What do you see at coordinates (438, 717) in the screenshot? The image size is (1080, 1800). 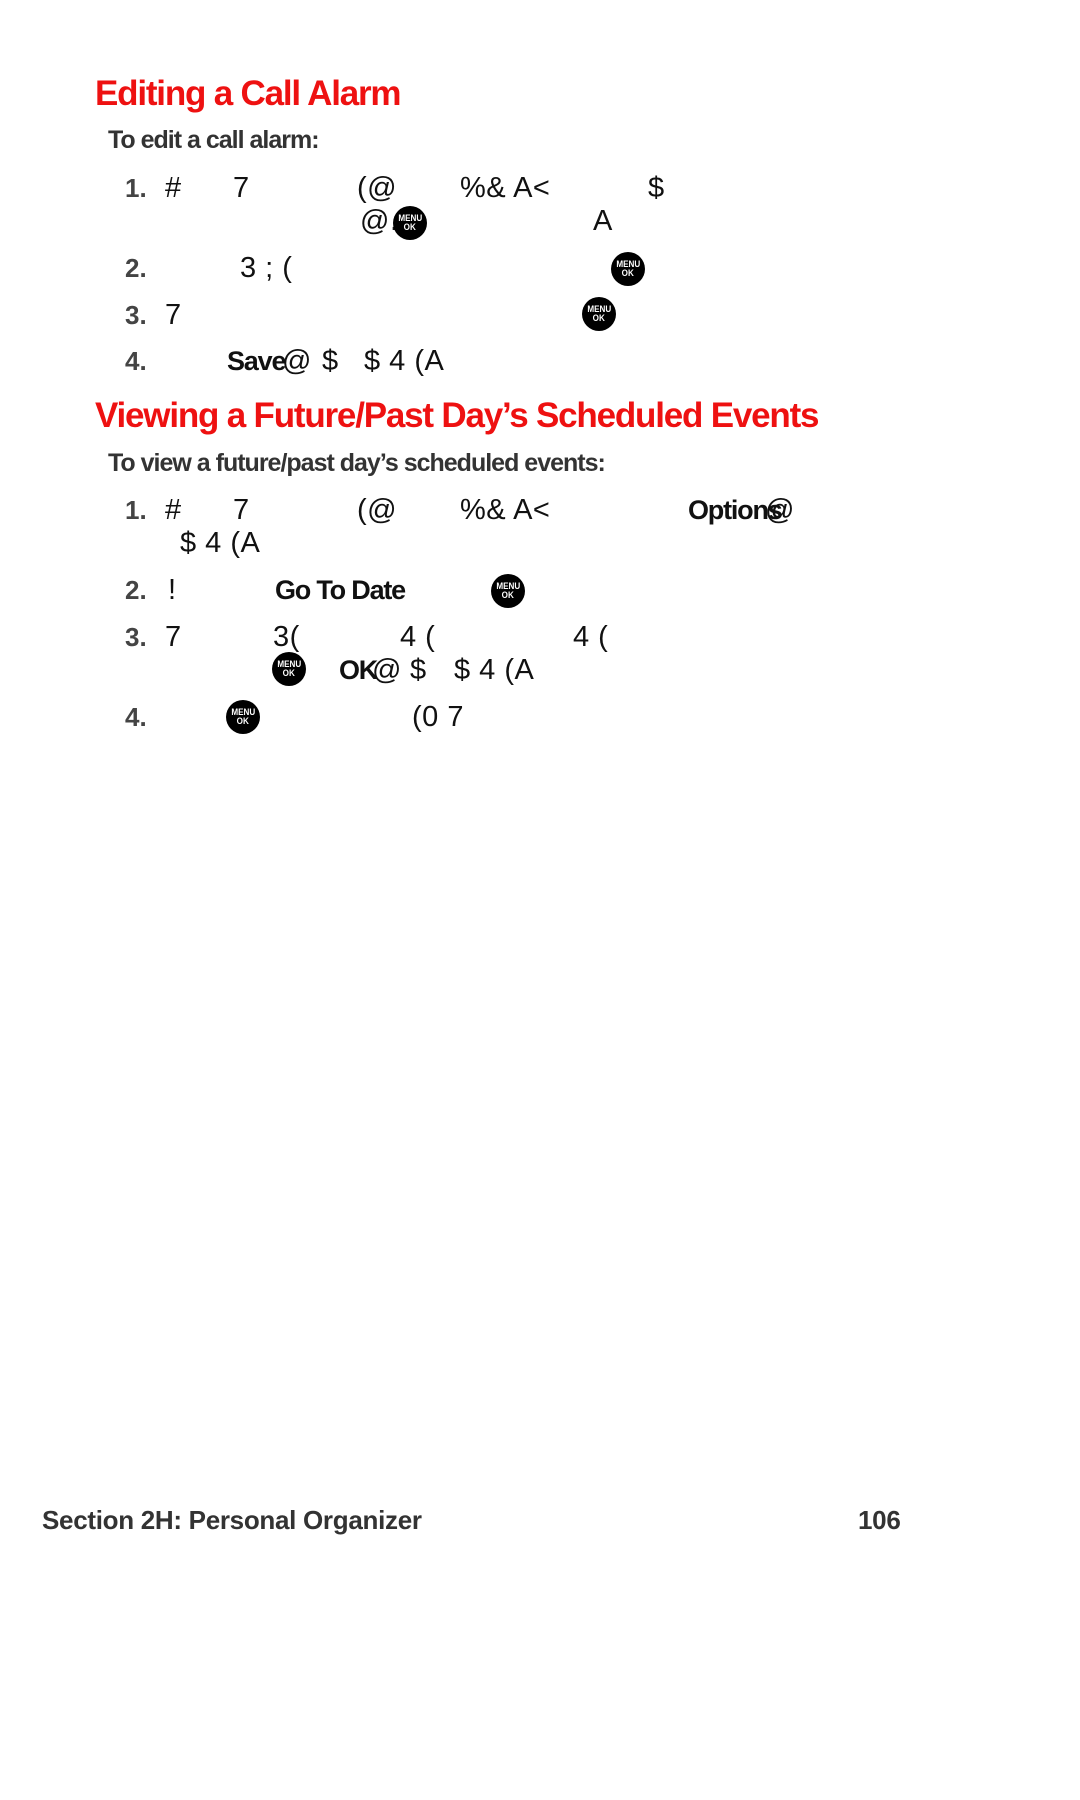 I see `step-text-fragment: (0 7` at bounding box center [438, 717].